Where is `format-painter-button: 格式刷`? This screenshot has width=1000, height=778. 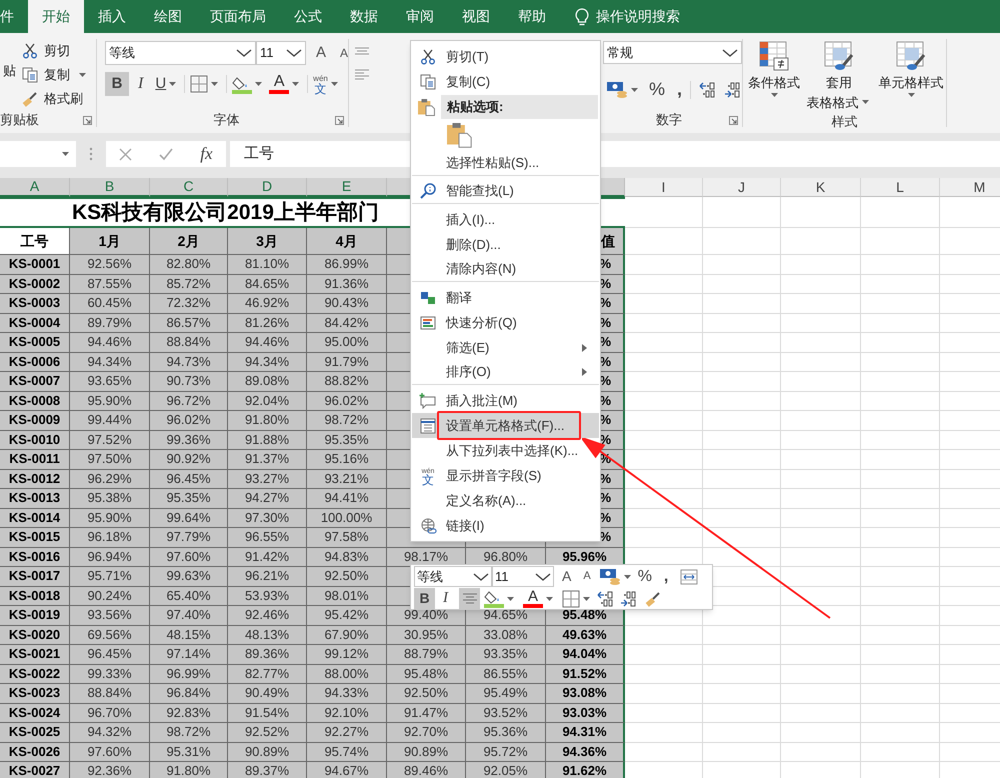
format-painter-button: 格式刷 is located at coordinates (63, 99).